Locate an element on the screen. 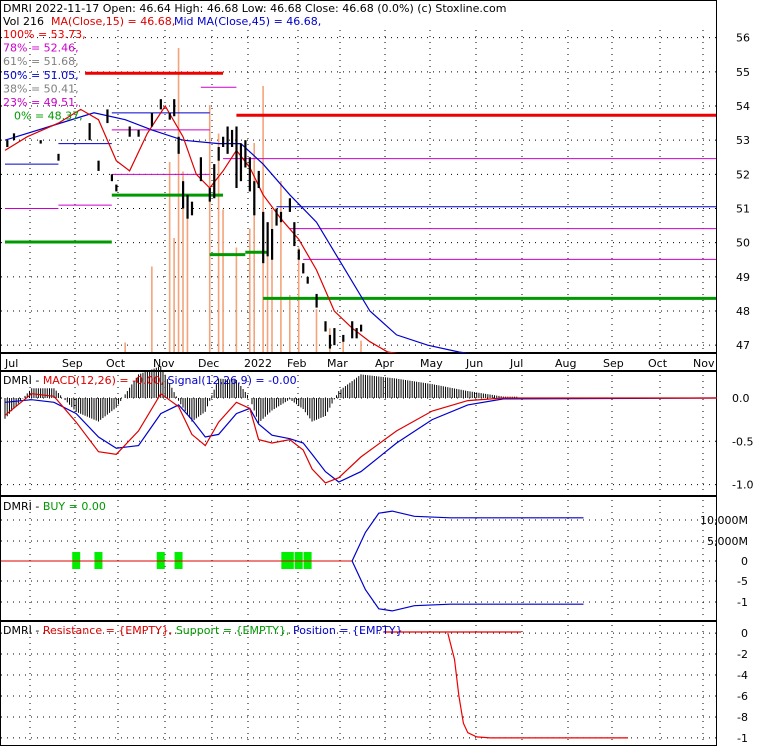  fib-label: 23% = 49.51, is located at coordinates (41, 102).